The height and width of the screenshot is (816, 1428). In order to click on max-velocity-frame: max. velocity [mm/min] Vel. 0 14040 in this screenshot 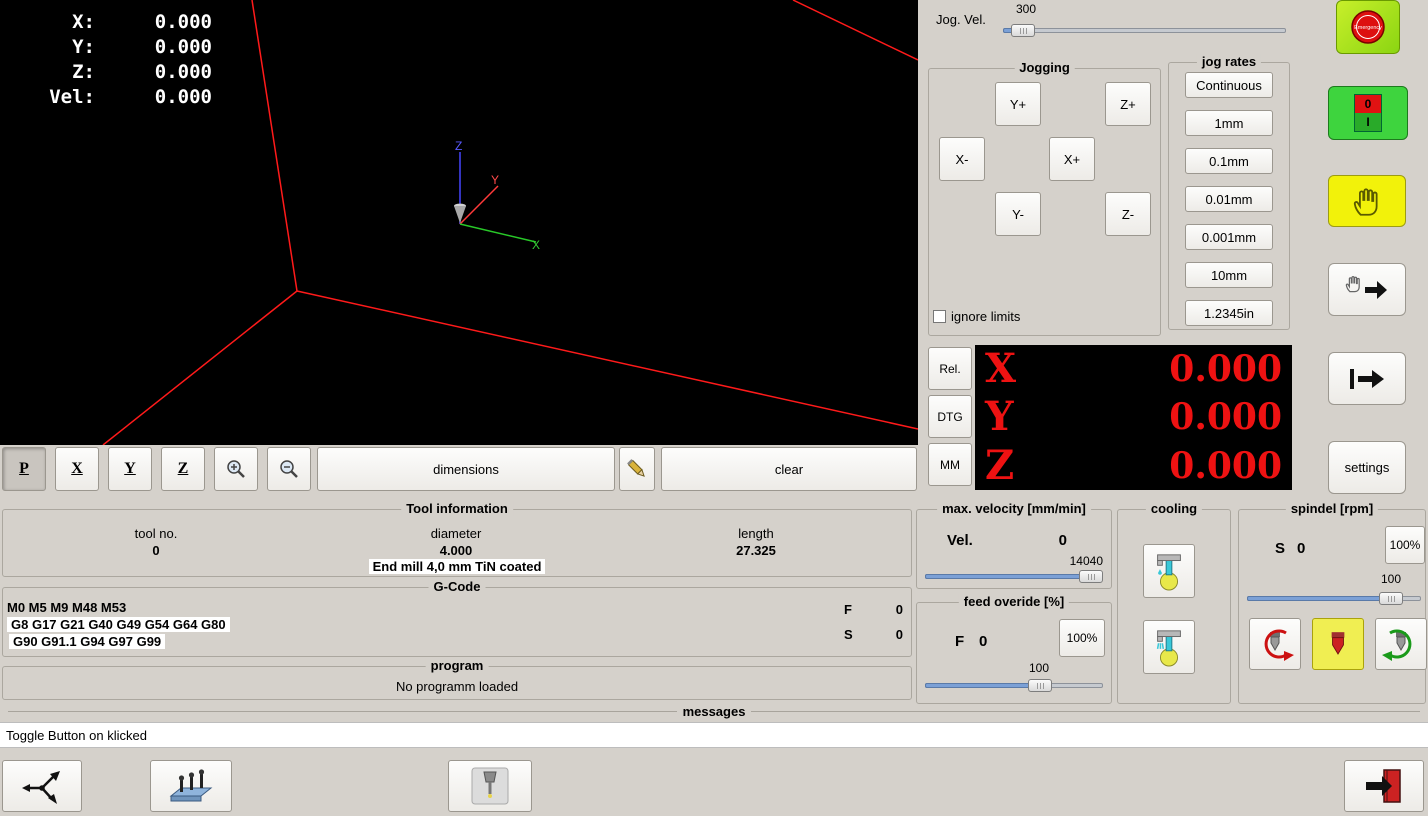, I will do `click(1014, 545)`.